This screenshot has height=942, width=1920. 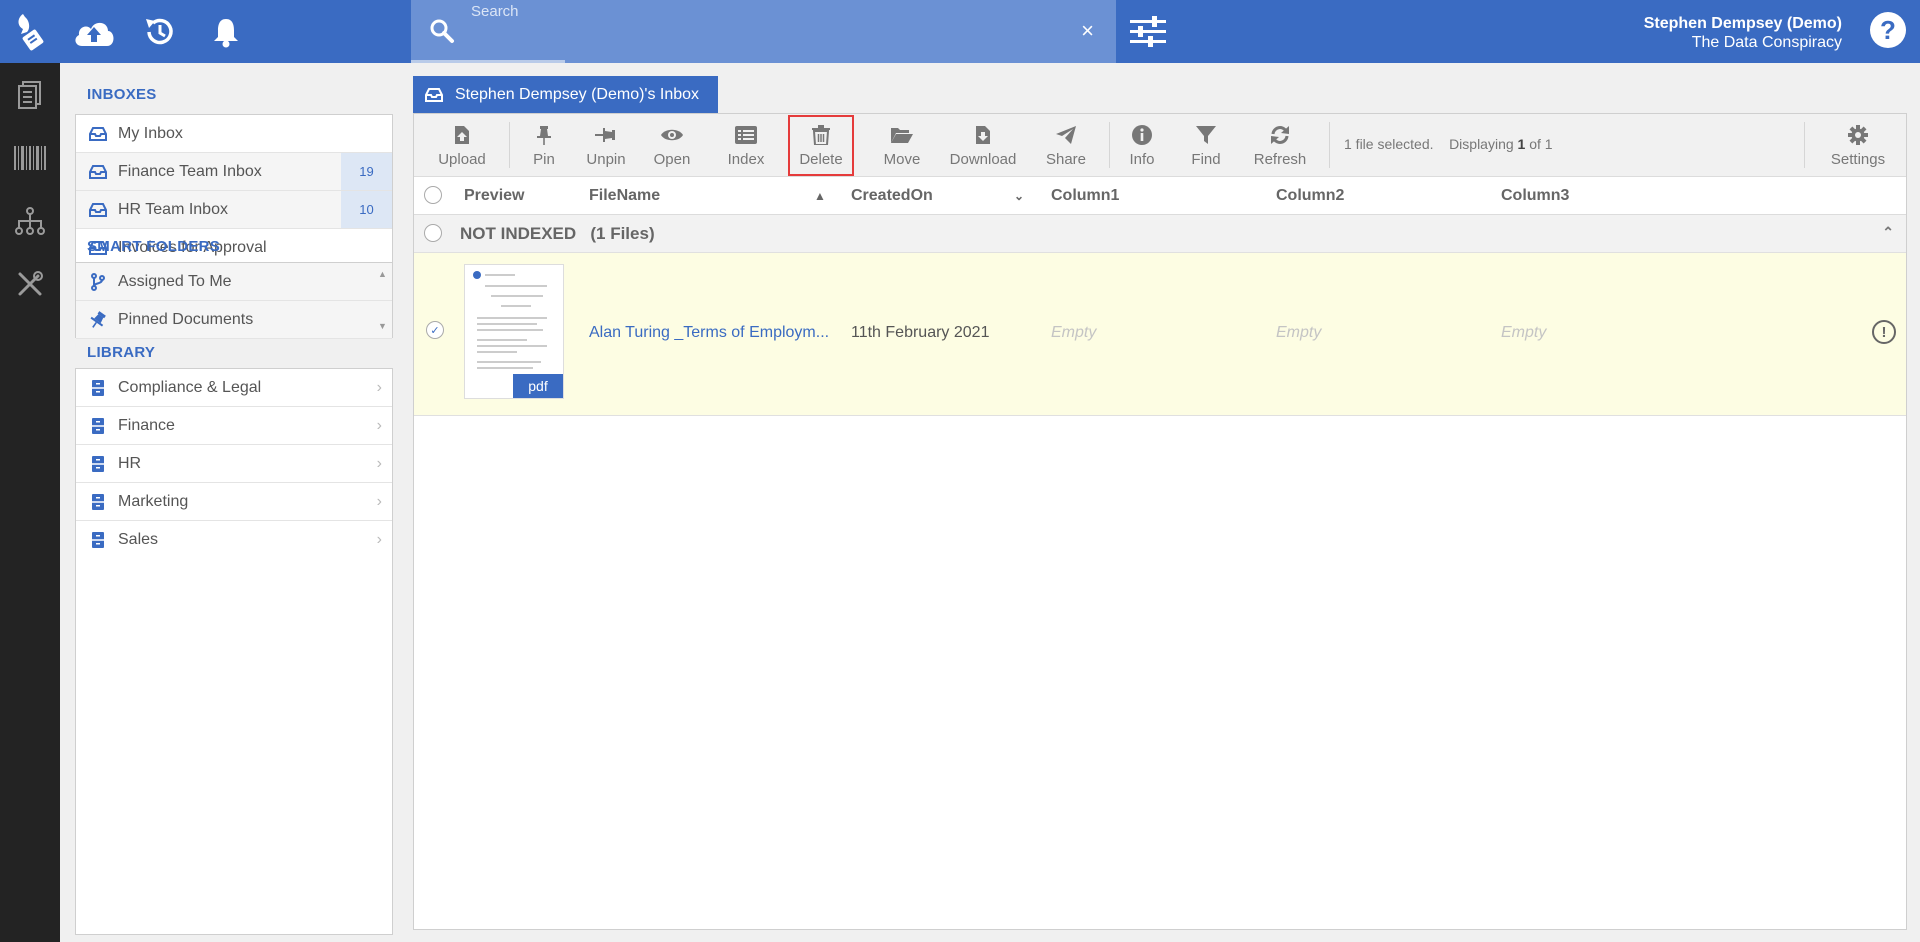 I want to click on tab-label: Stephen Dempsey (Demo)'s Inbox, so click(x=577, y=94).